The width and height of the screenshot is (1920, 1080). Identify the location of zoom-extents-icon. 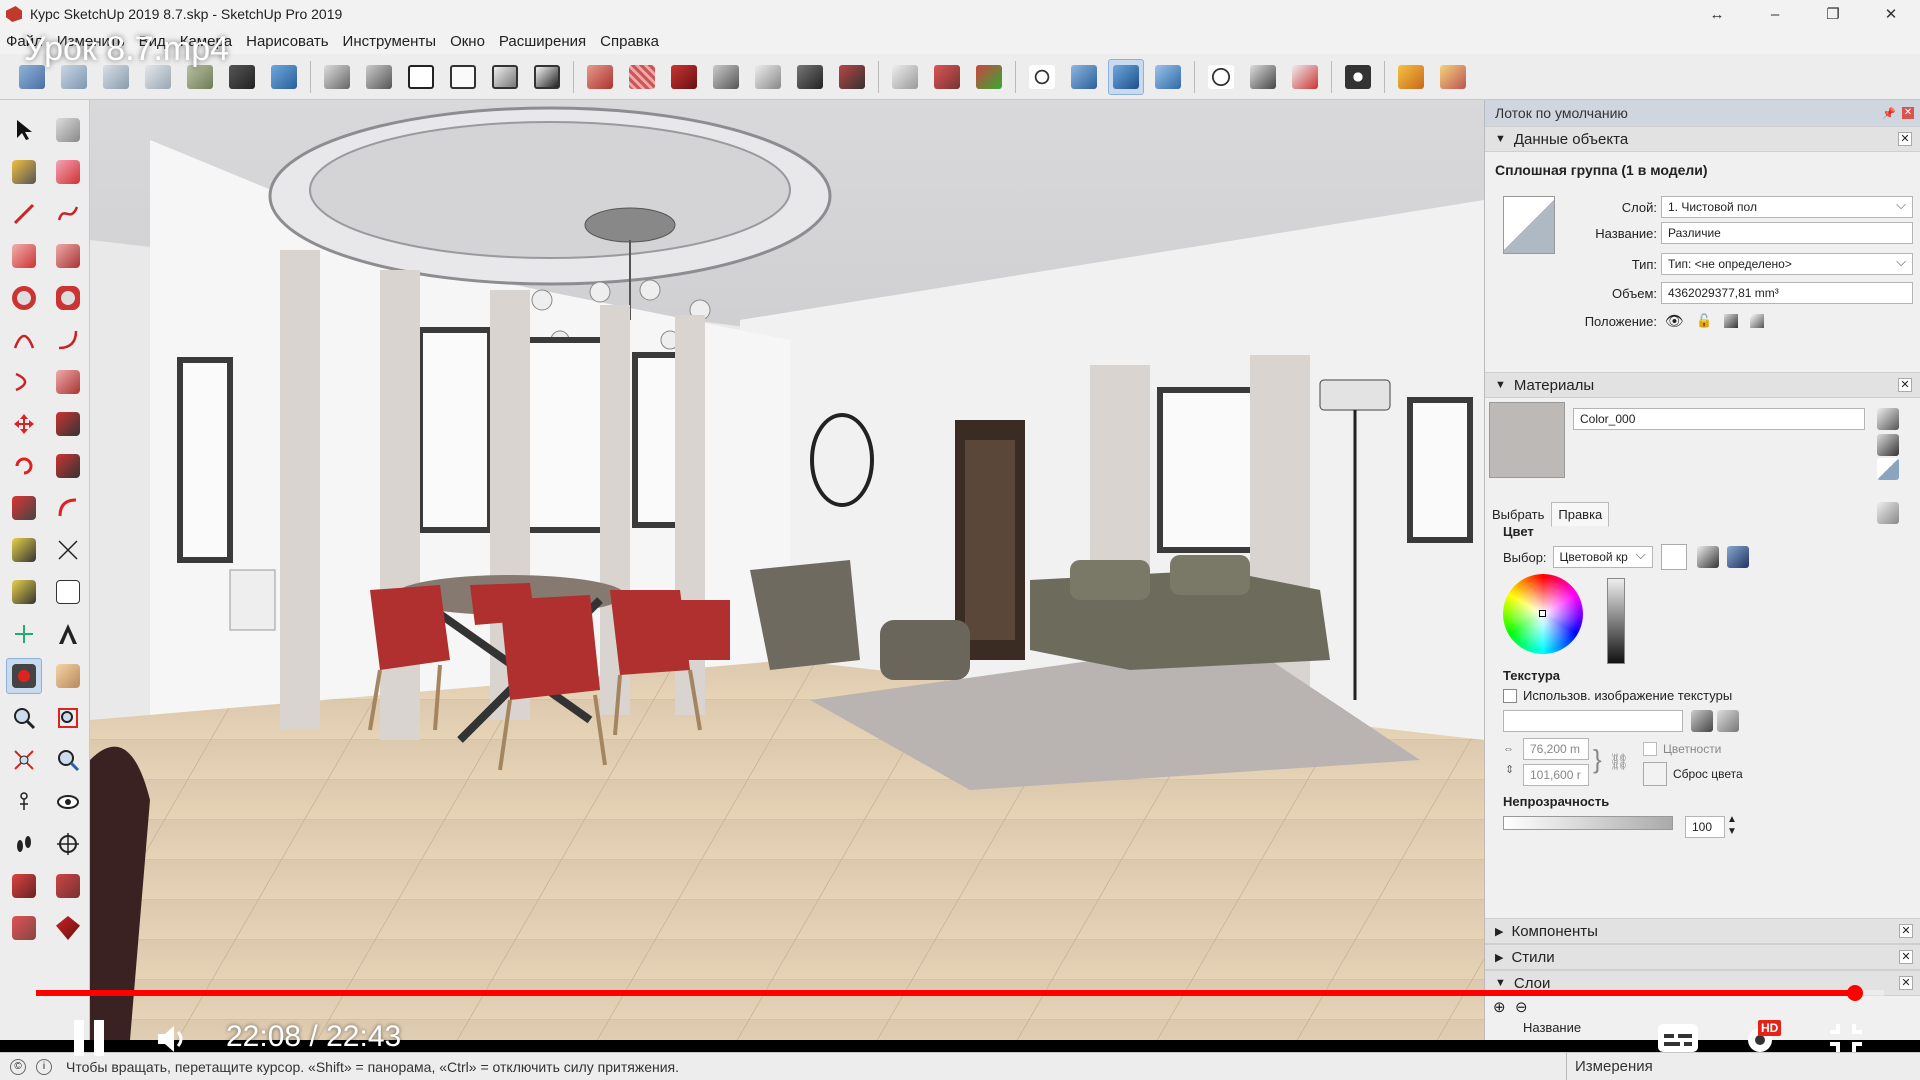
(24, 760).